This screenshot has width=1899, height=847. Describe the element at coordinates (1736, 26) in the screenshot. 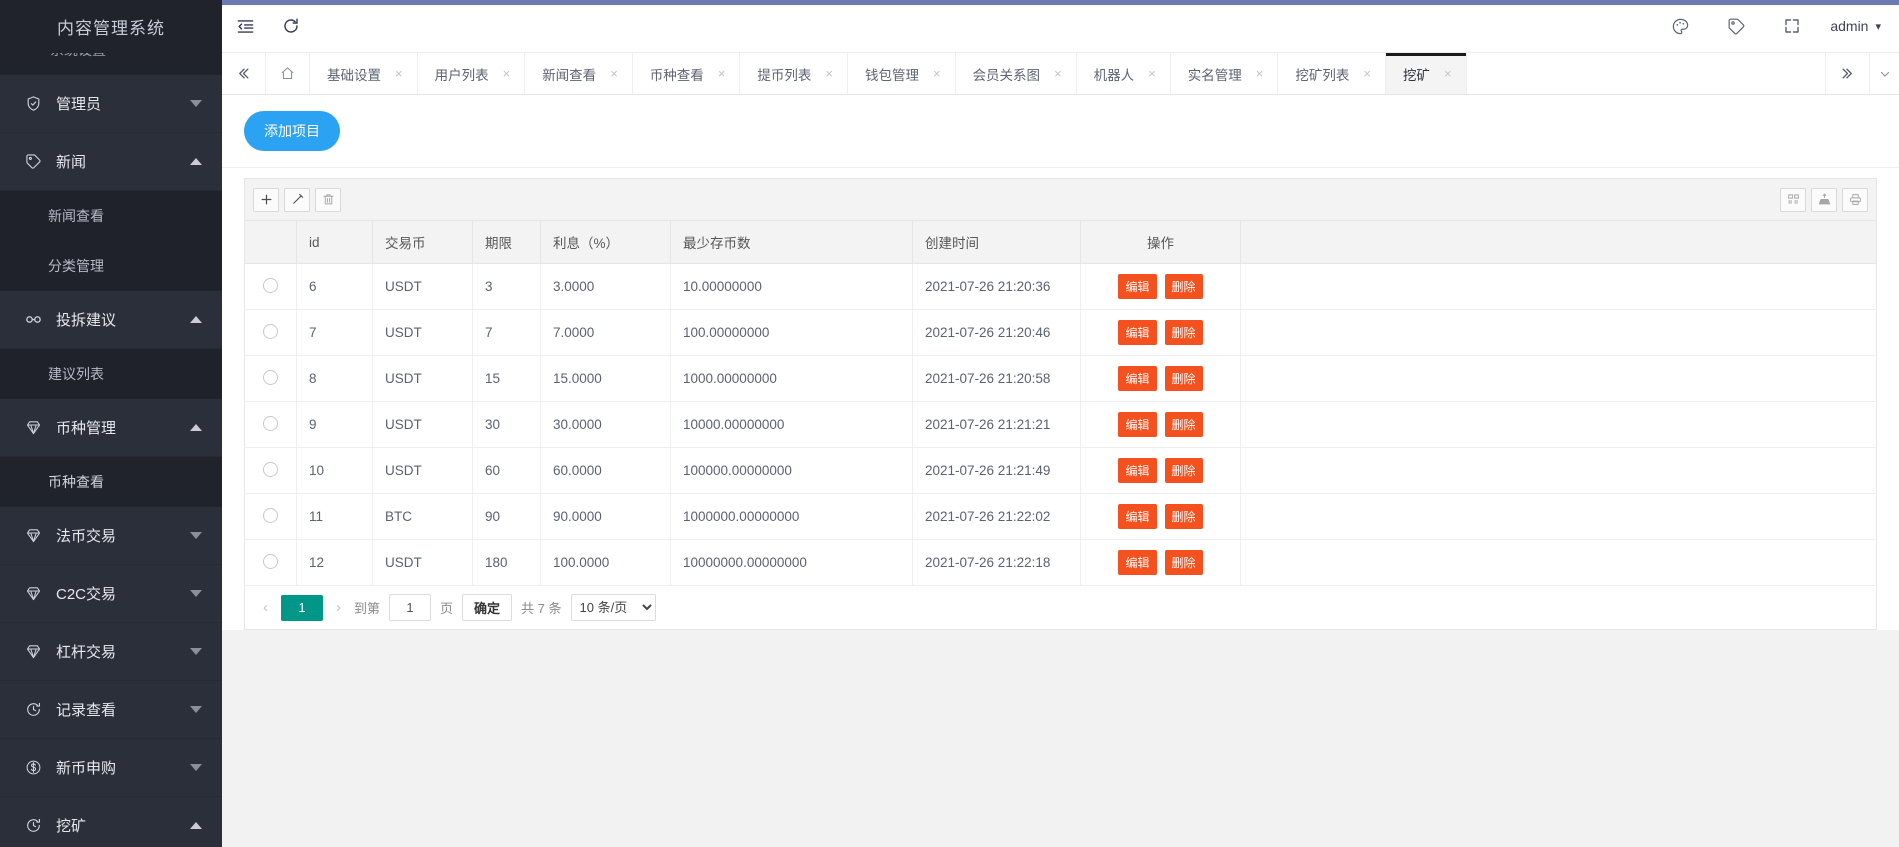

I see `tag-icon` at that location.